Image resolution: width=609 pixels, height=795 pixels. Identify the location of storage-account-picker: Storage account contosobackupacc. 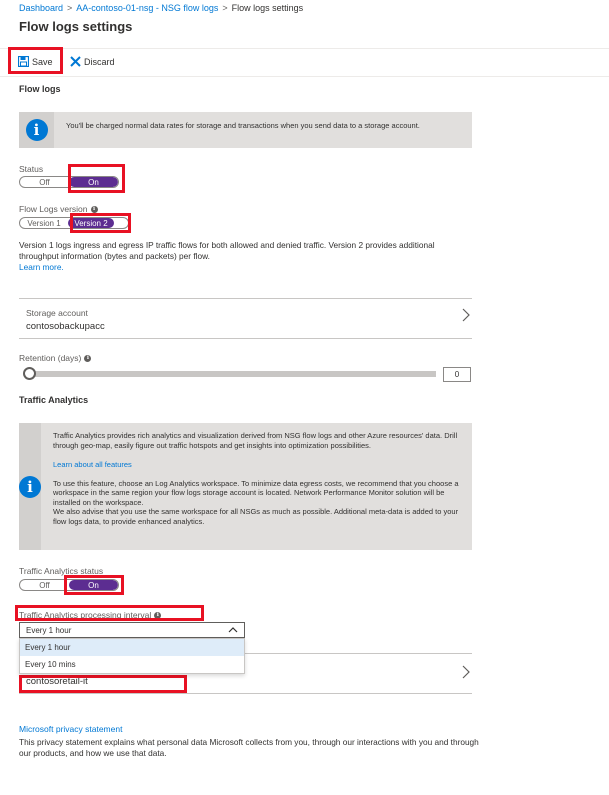
(245, 318).